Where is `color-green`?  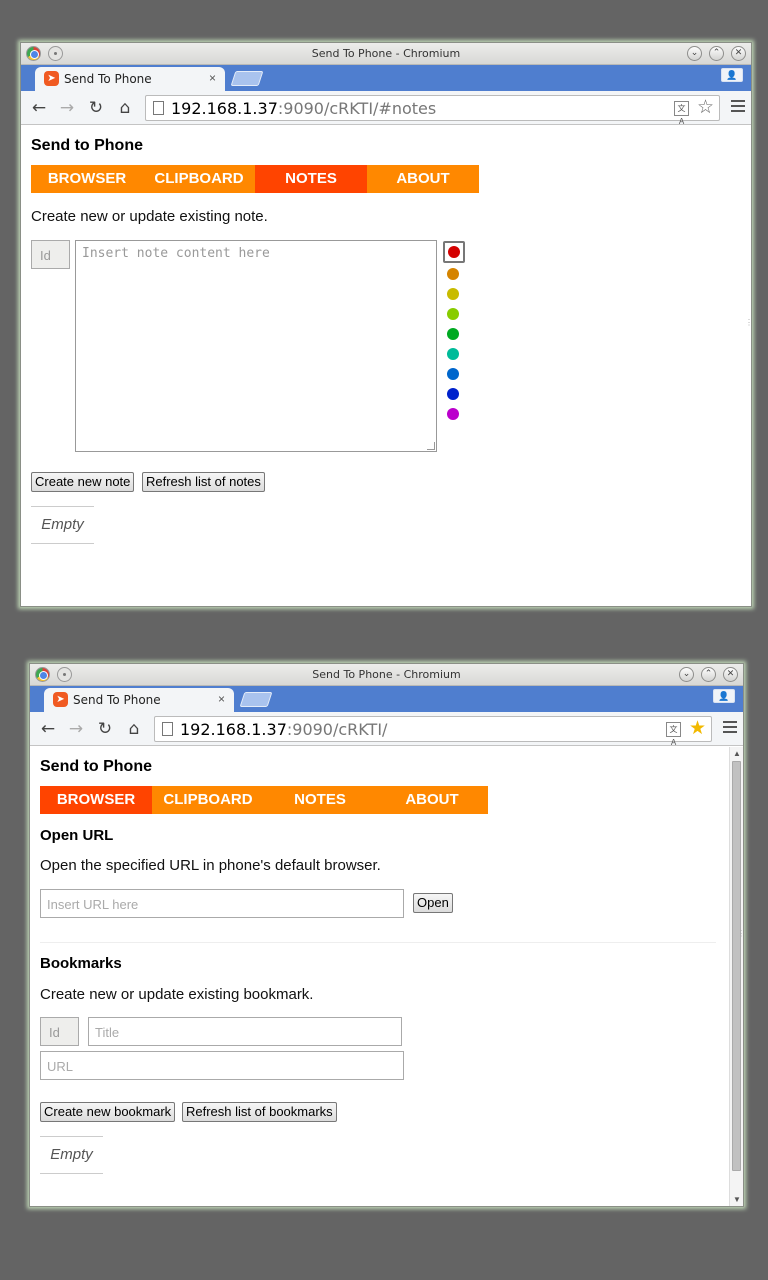 color-green is located at coordinates (453, 334).